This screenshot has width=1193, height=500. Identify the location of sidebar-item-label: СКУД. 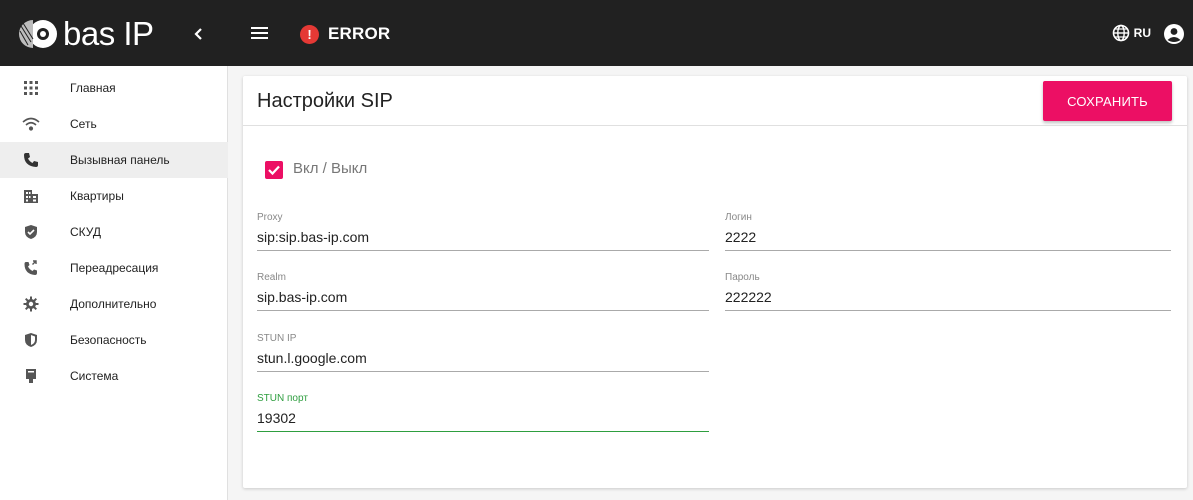
(86, 232).